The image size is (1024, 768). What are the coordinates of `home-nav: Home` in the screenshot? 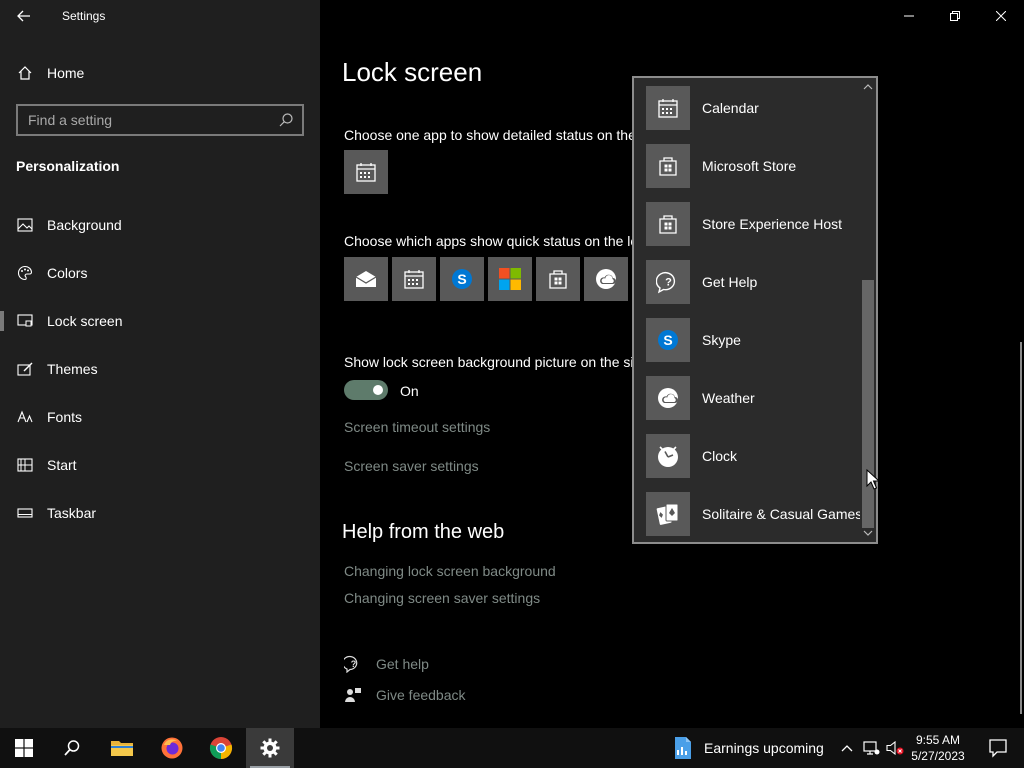 It's located at (50, 73).